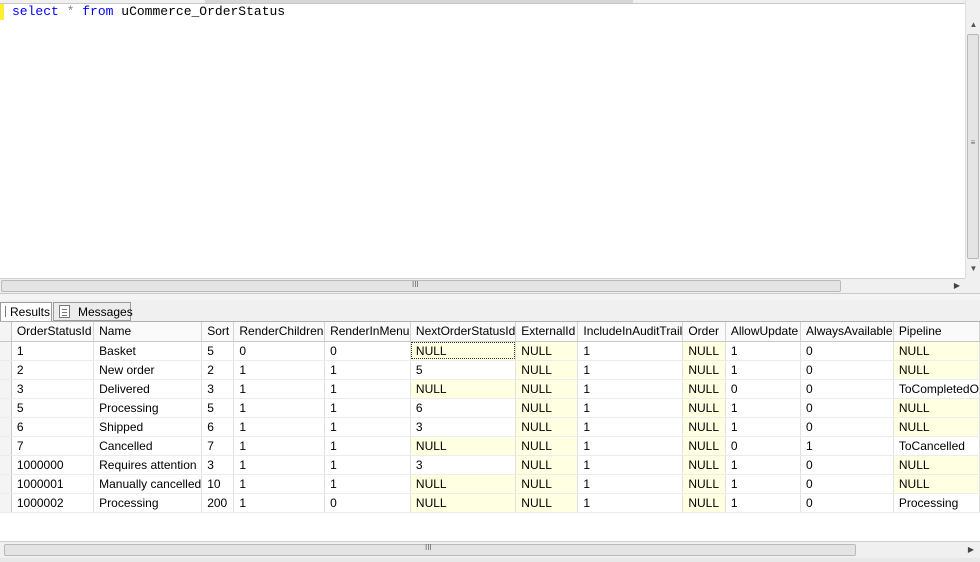 This screenshot has width=980, height=562. What do you see at coordinates (148, 389) in the screenshot?
I see `table-cell: Delivered` at bounding box center [148, 389].